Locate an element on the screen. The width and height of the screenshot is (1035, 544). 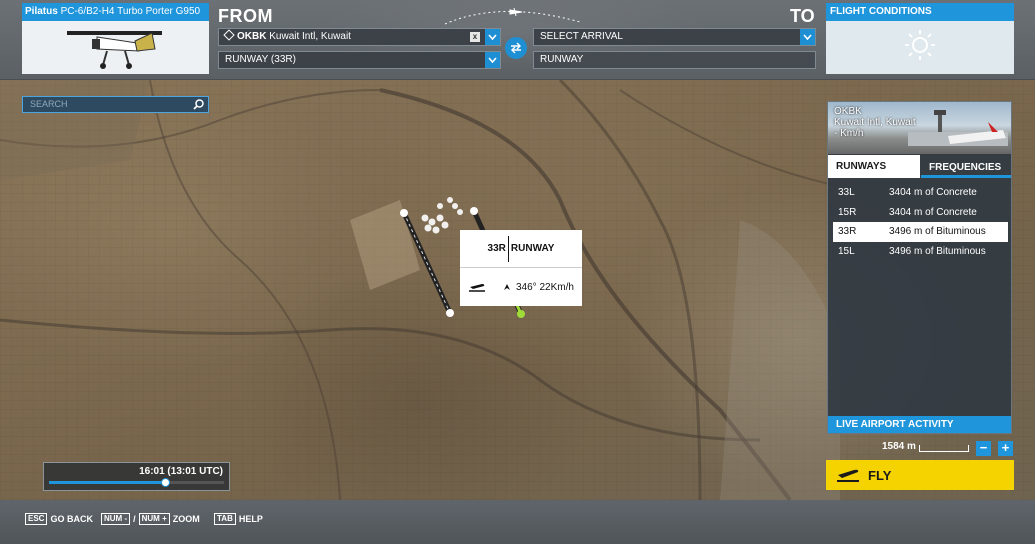
runway-row: 15R 3404 m of Concrete is located at coordinates (920, 213).